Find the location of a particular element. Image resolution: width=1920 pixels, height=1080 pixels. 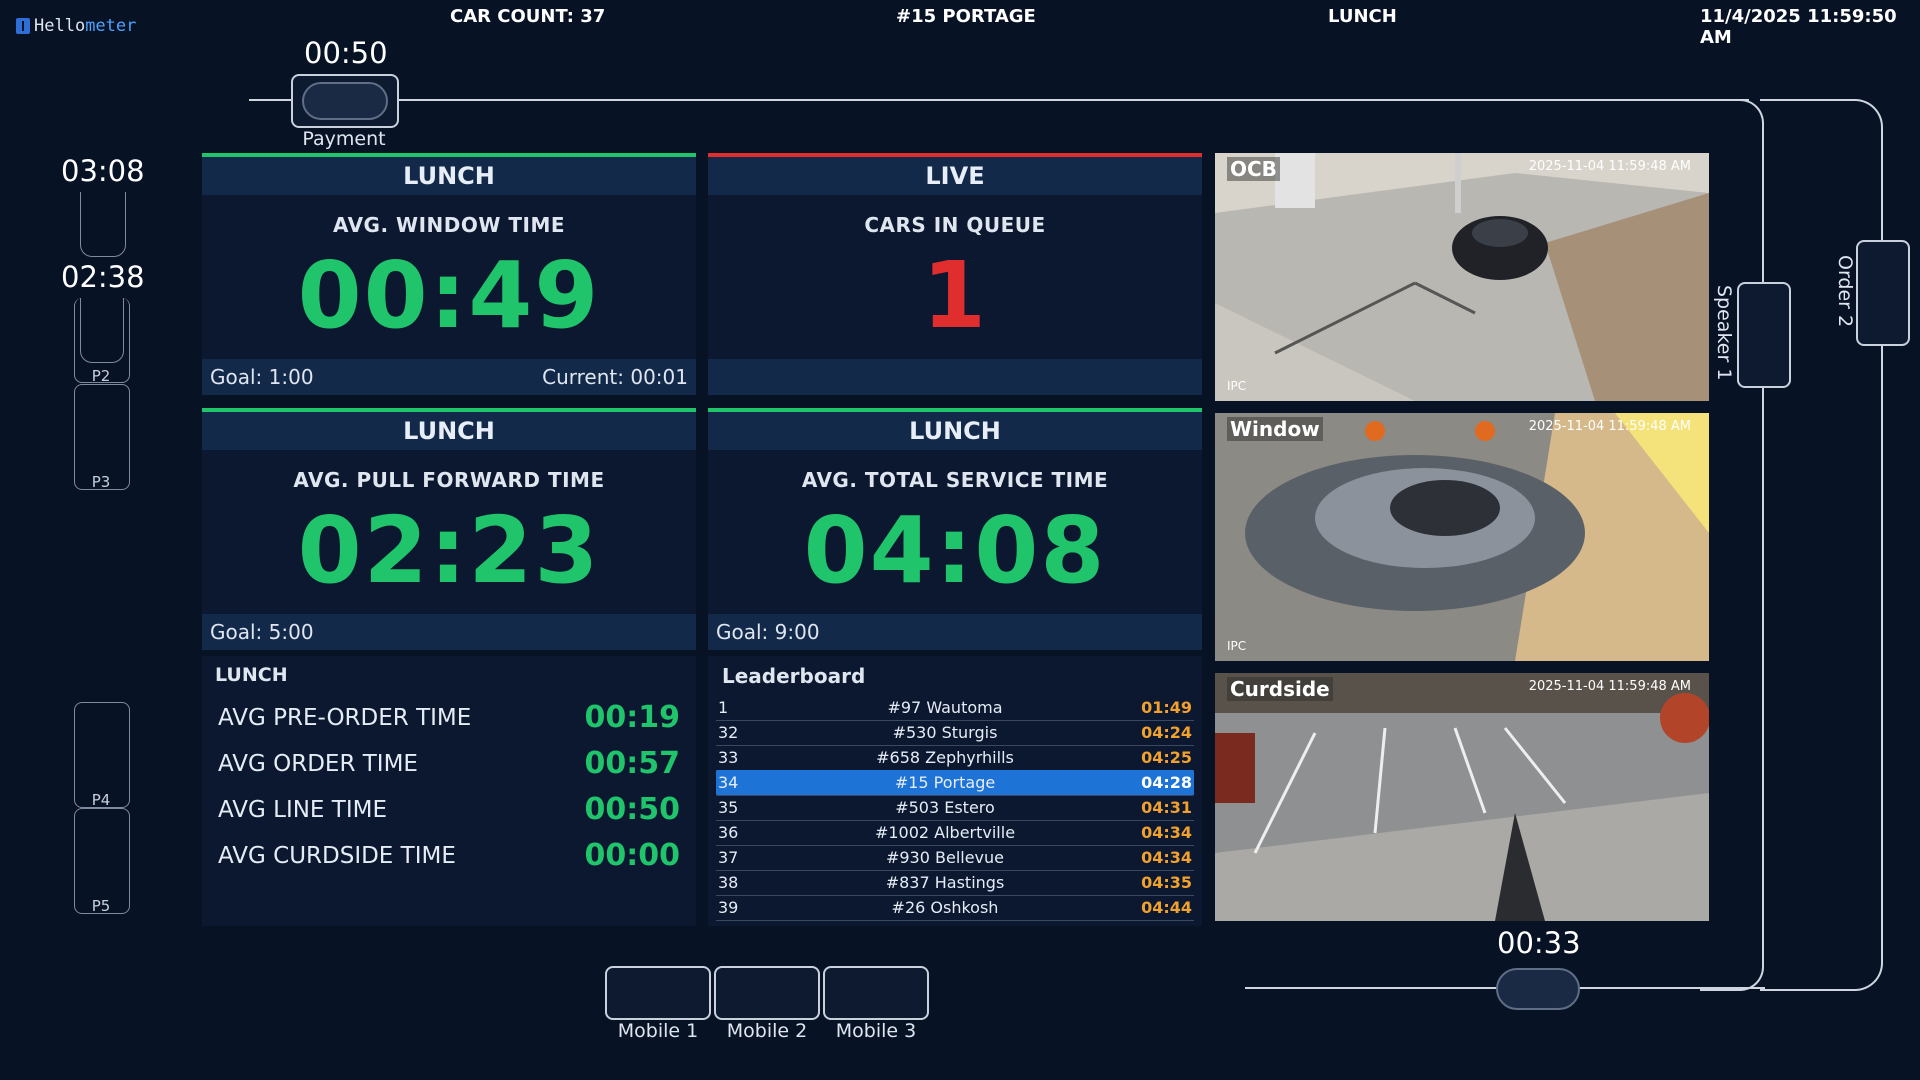

avg-row: AVG ORDER TIME 00:57 is located at coordinates (449, 763).